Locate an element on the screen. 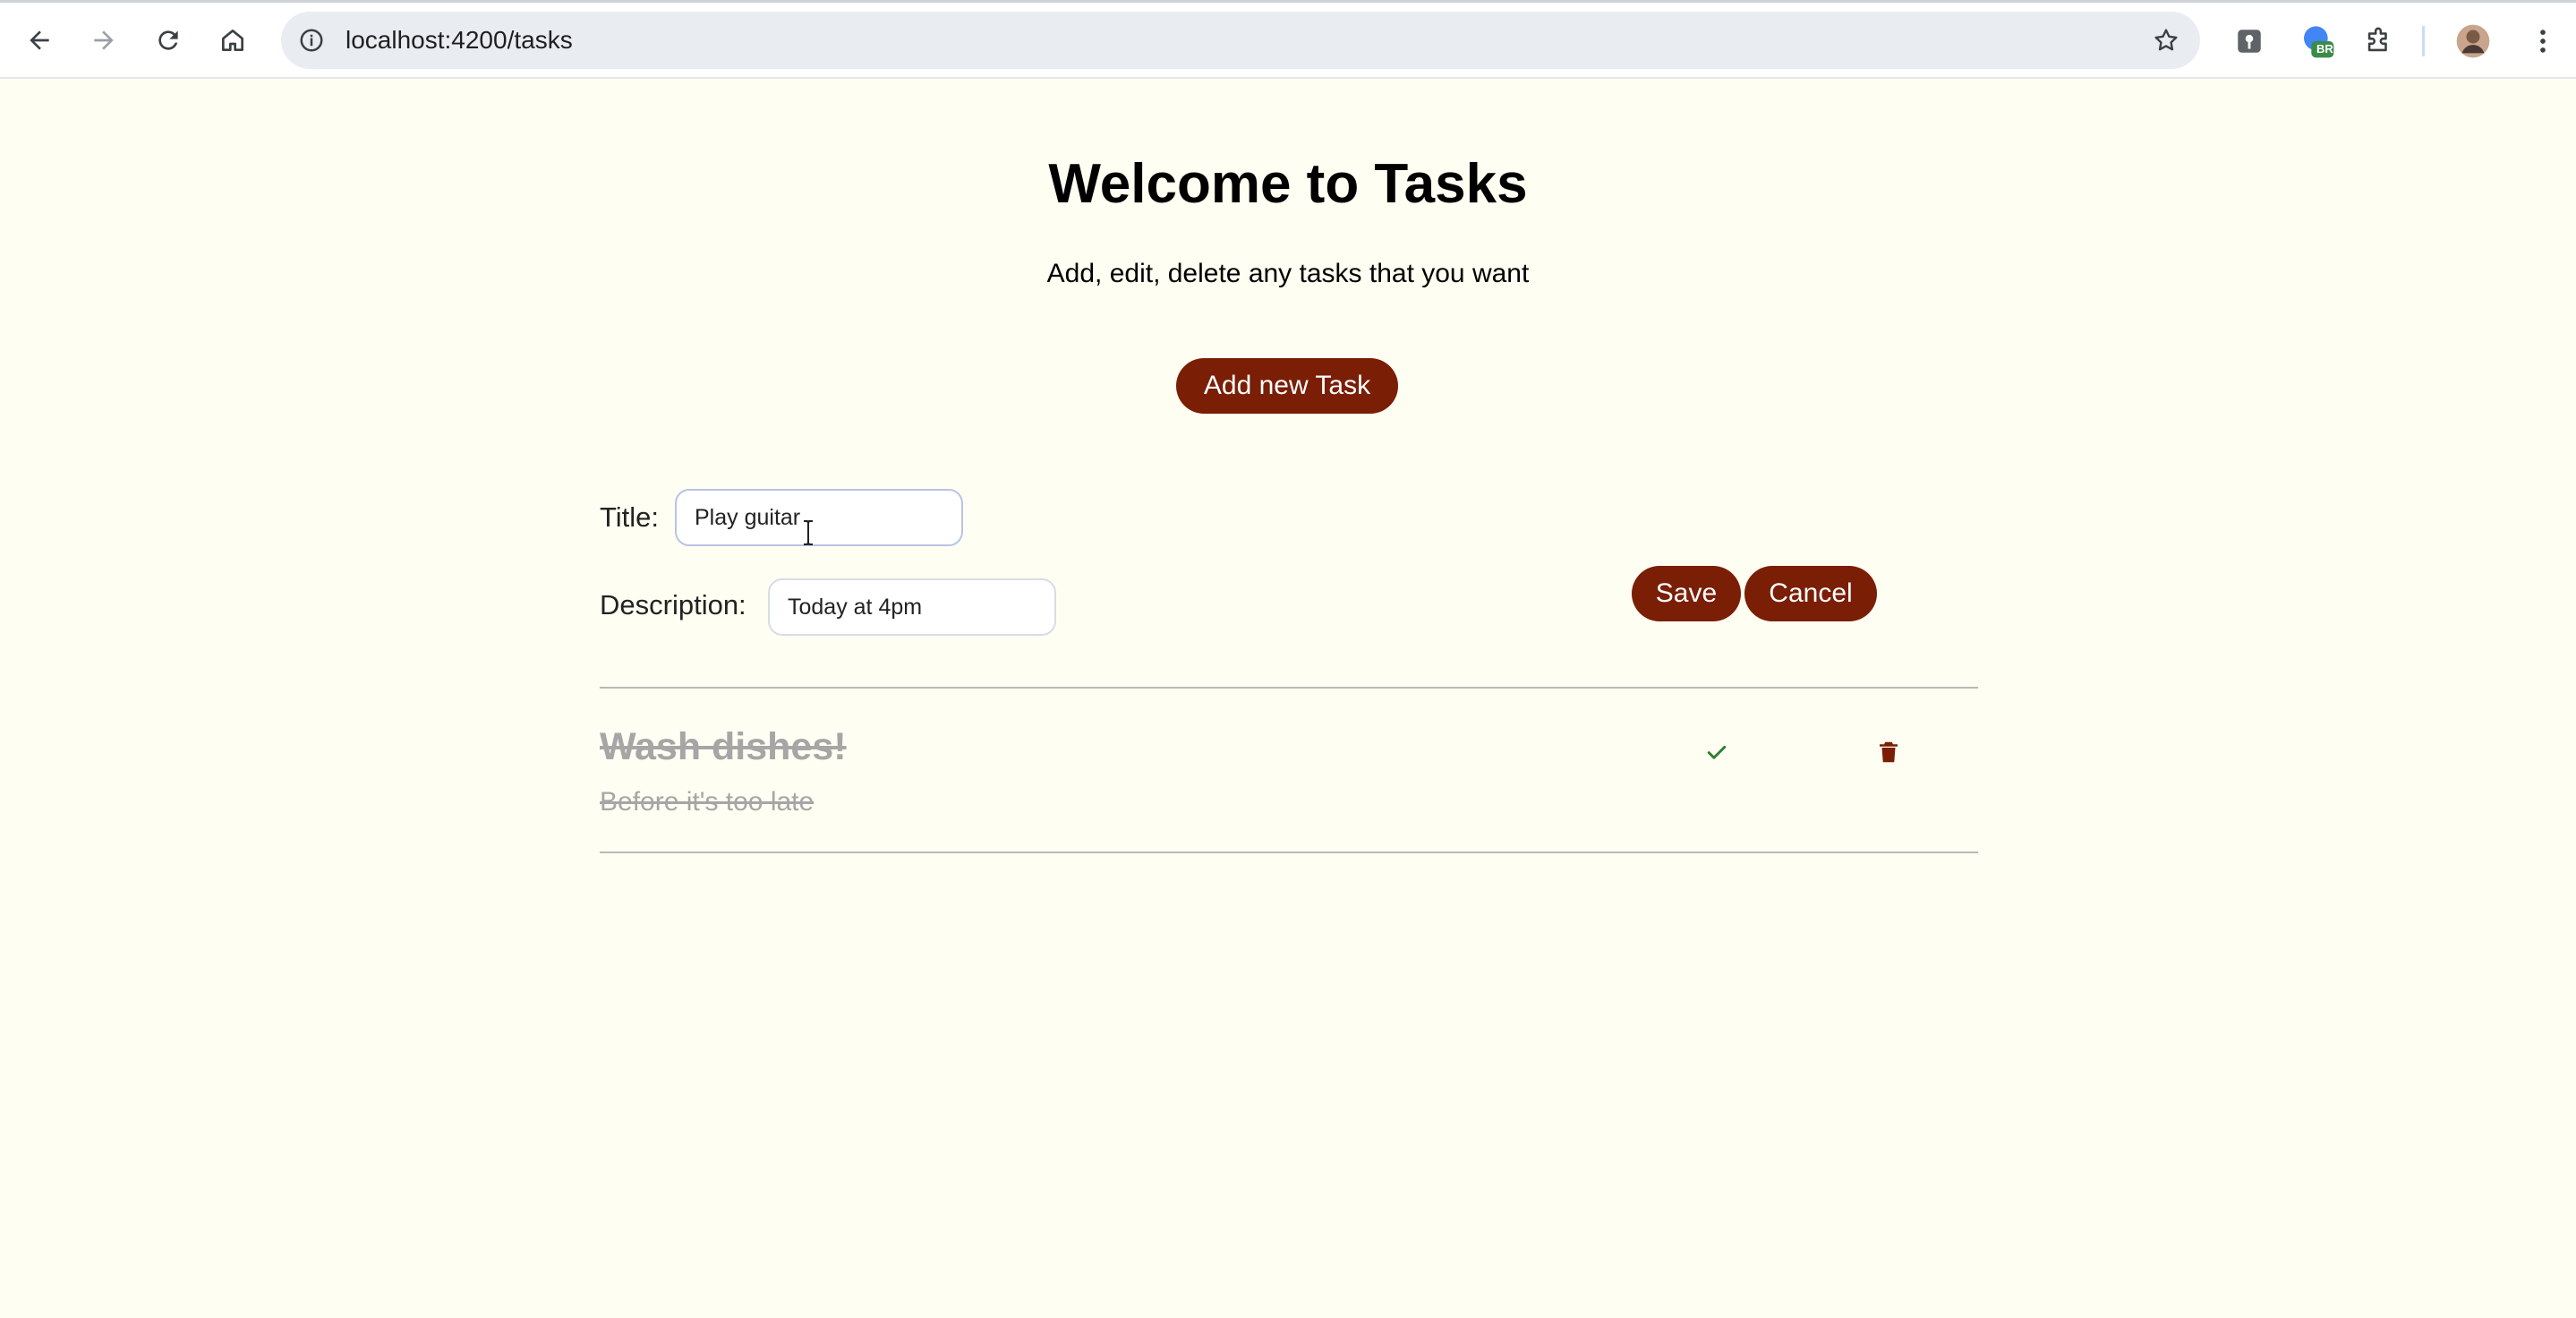 This screenshot has width=2576, height=1318. delete-task-button is located at coordinates (1888, 752).